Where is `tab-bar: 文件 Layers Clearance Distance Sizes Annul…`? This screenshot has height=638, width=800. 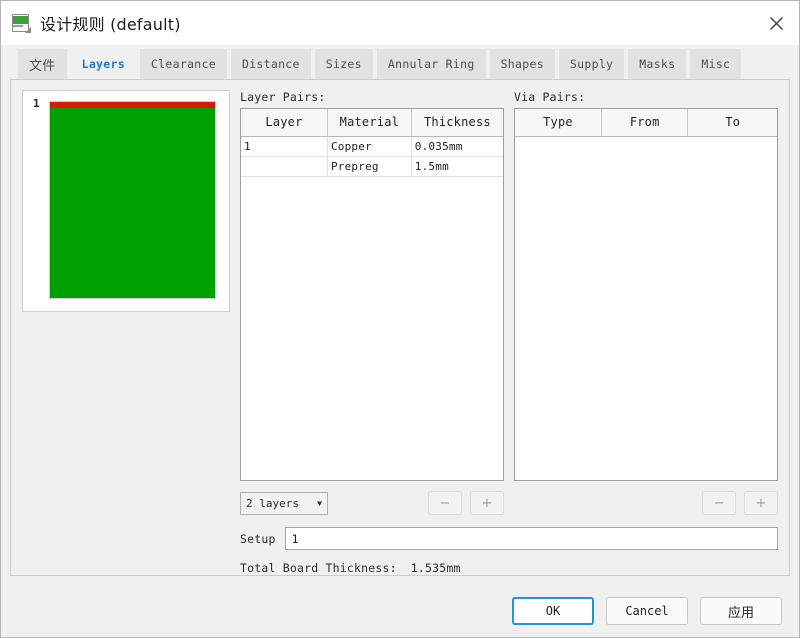 tab-bar: 文件 Layers Clearance Distance Sizes Annul… is located at coordinates (400, 63).